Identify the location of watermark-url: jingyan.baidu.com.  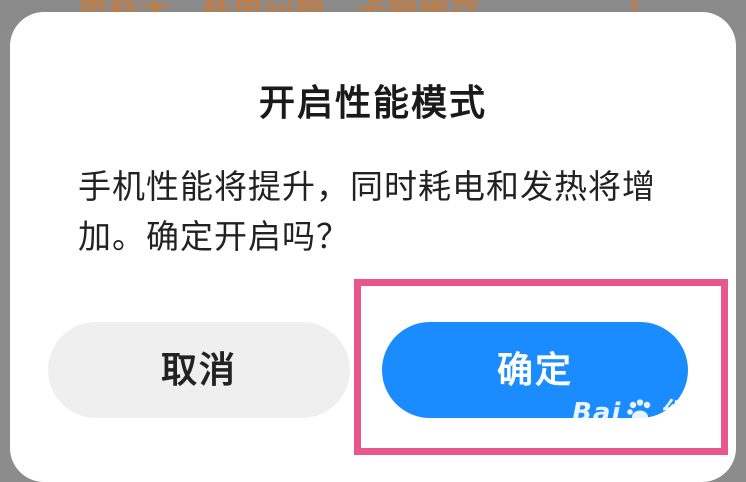
(645, 439).